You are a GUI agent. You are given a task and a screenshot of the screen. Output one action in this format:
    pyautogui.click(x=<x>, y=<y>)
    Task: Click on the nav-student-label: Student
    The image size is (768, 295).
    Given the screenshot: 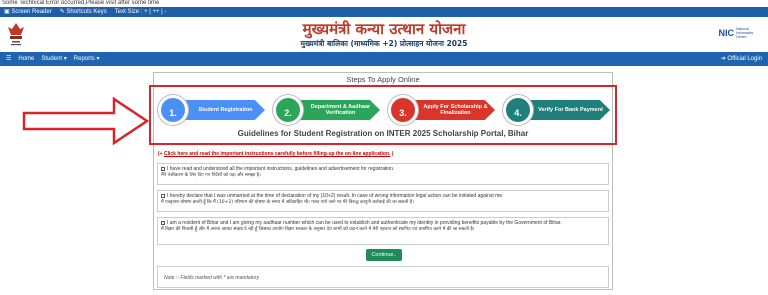 What is the action you would take?
    pyautogui.click(x=52, y=59)
    